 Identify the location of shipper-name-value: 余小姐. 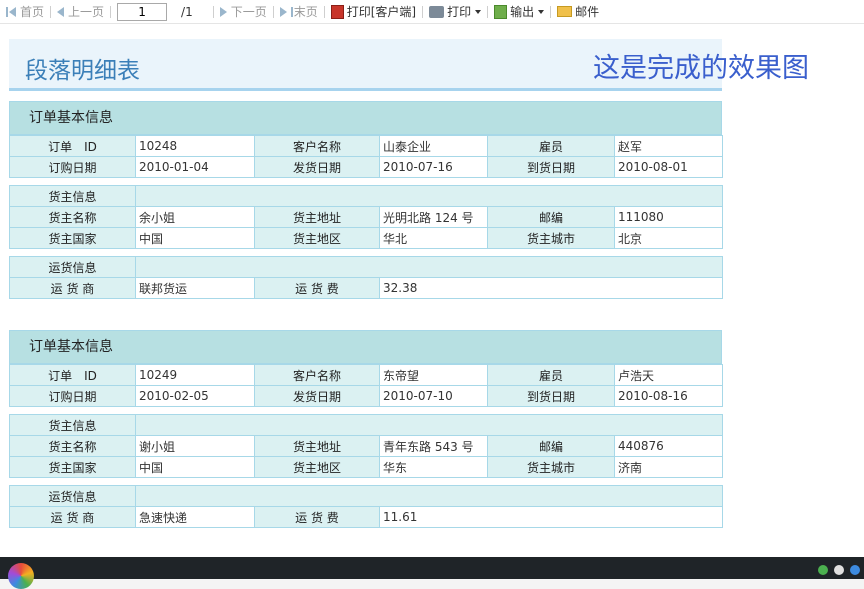
(195, 217).